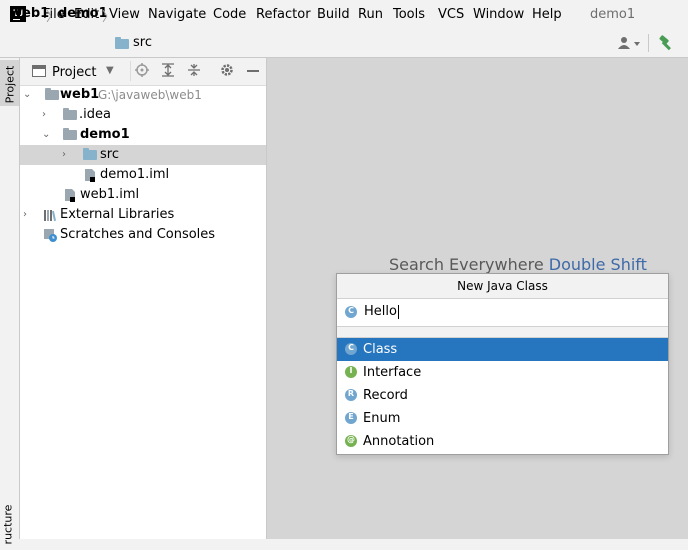 The image size is (688, 550). I want to click on tree-item-demo1: ⌄ demo1, so click(143, 135).